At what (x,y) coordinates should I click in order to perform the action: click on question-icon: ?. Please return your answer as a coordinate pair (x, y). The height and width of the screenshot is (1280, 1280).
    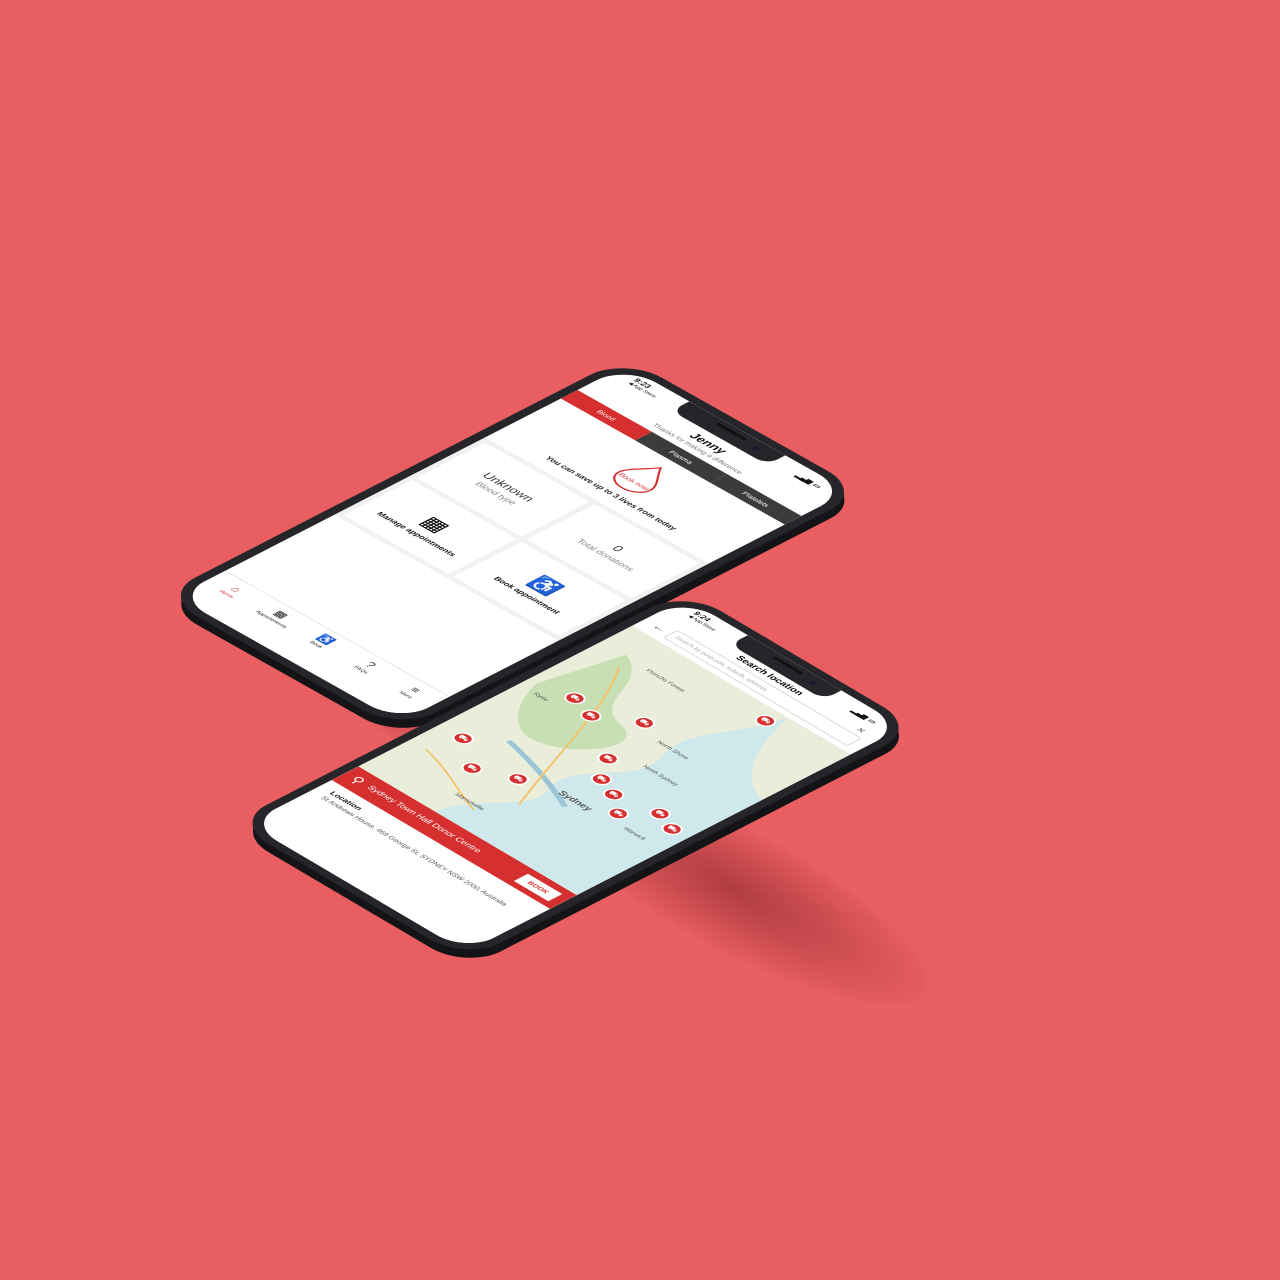
    Looking at the image, I should click on (371, 665).